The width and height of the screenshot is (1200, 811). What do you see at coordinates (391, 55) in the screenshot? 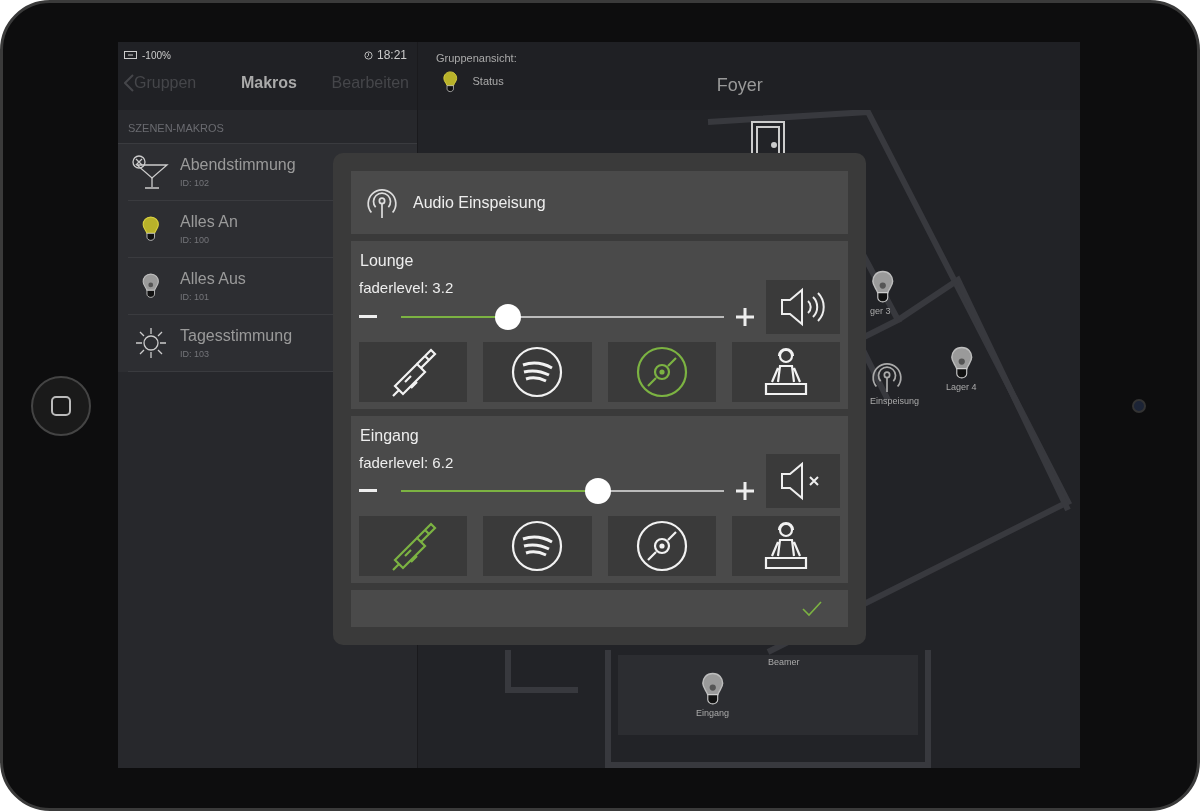
I see `clock-time: 18:21` at bounding box center [391, 55].